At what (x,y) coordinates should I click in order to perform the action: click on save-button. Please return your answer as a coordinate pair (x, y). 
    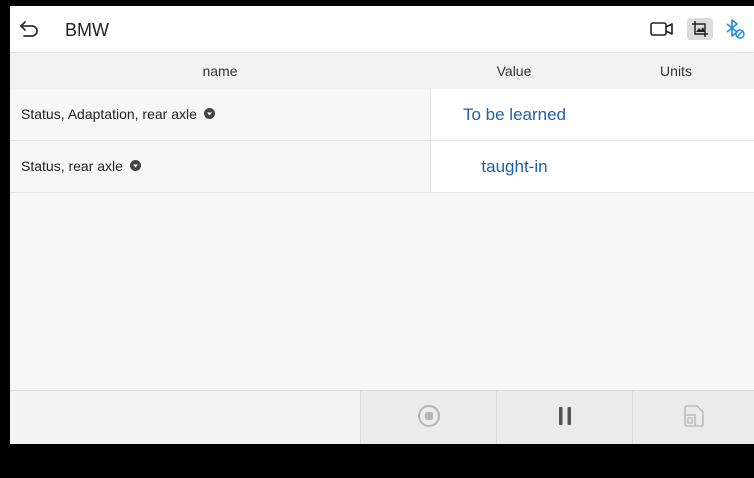
    Looking at the image, I should click on (693, 417).